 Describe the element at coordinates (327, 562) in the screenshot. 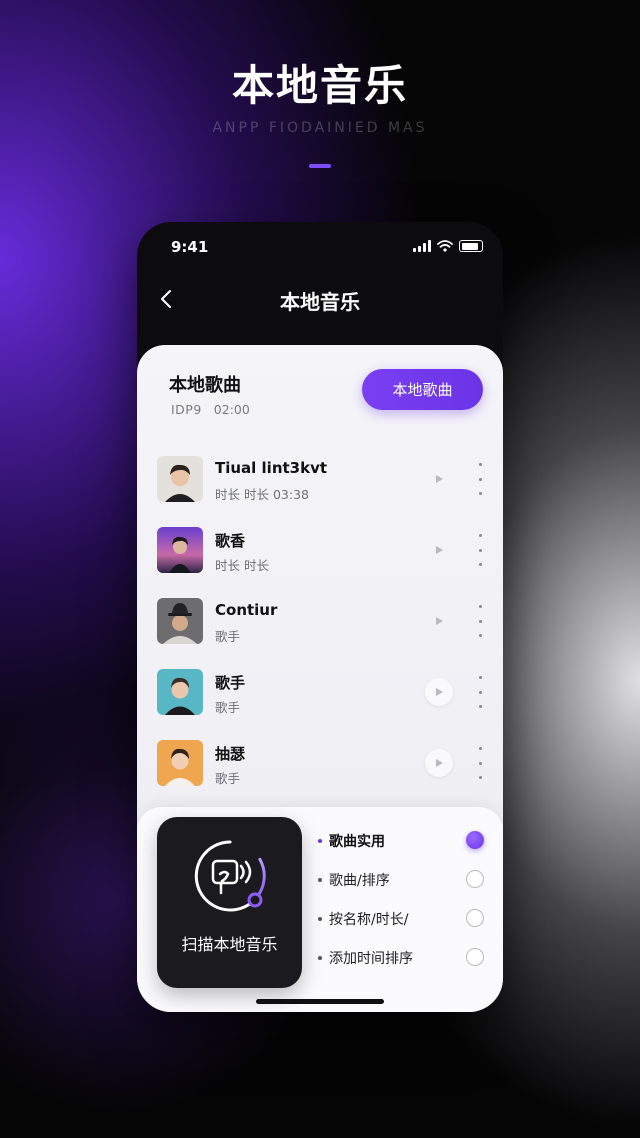

I see `song-row: 歌香 时长 时长` at that location.